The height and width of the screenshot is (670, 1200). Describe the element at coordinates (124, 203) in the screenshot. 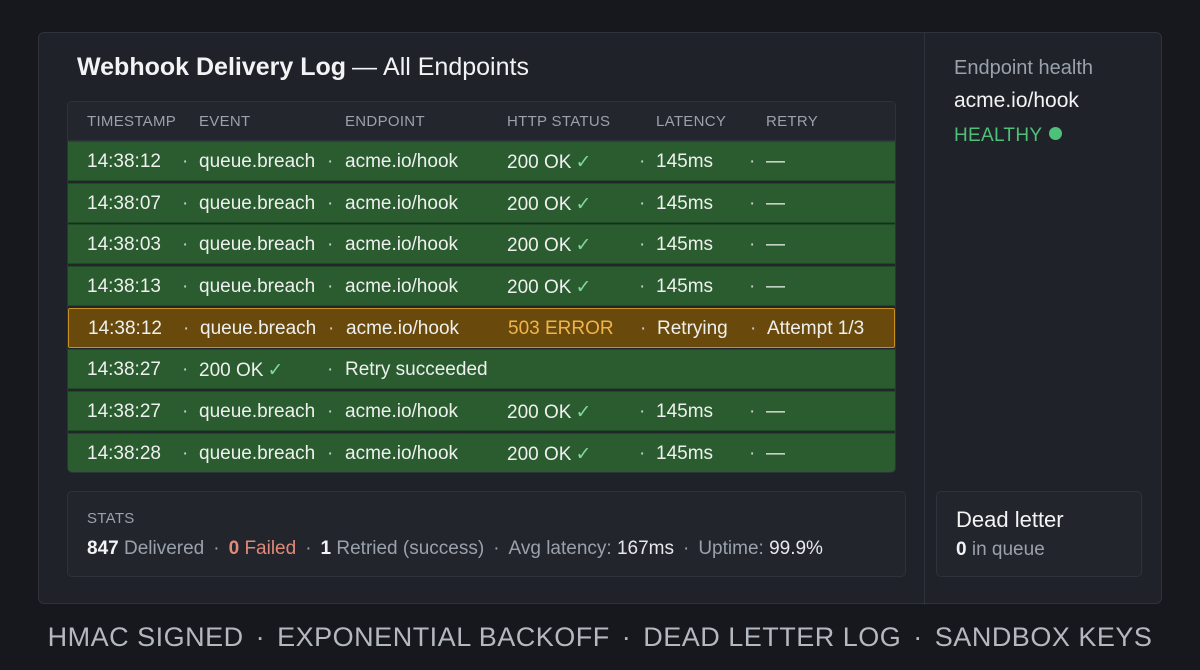

I see `row-timestamp: 14:38:07` at that location.